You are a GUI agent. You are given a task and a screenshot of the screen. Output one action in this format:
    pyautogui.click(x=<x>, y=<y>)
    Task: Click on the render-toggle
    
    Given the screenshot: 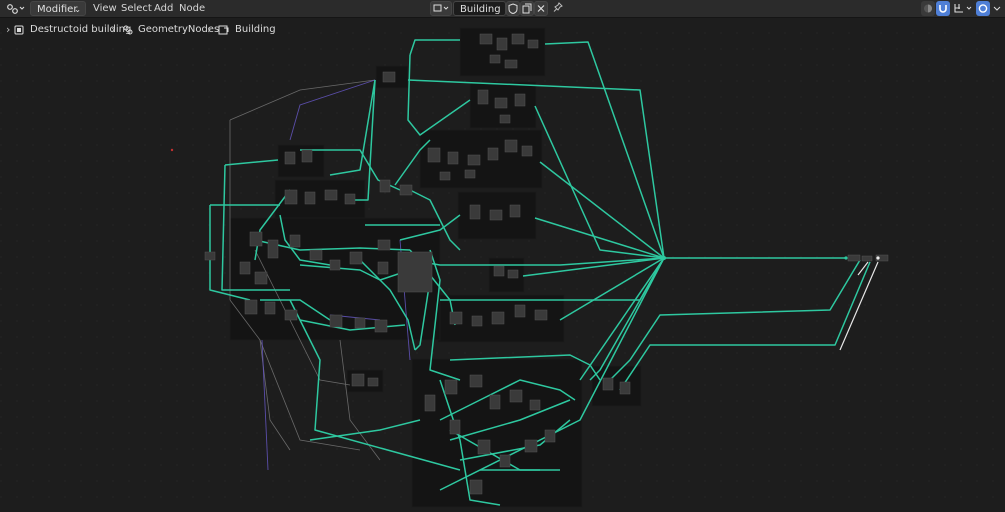 What is the action you would take?
    pyautogui.click(x=983, y=8)
    